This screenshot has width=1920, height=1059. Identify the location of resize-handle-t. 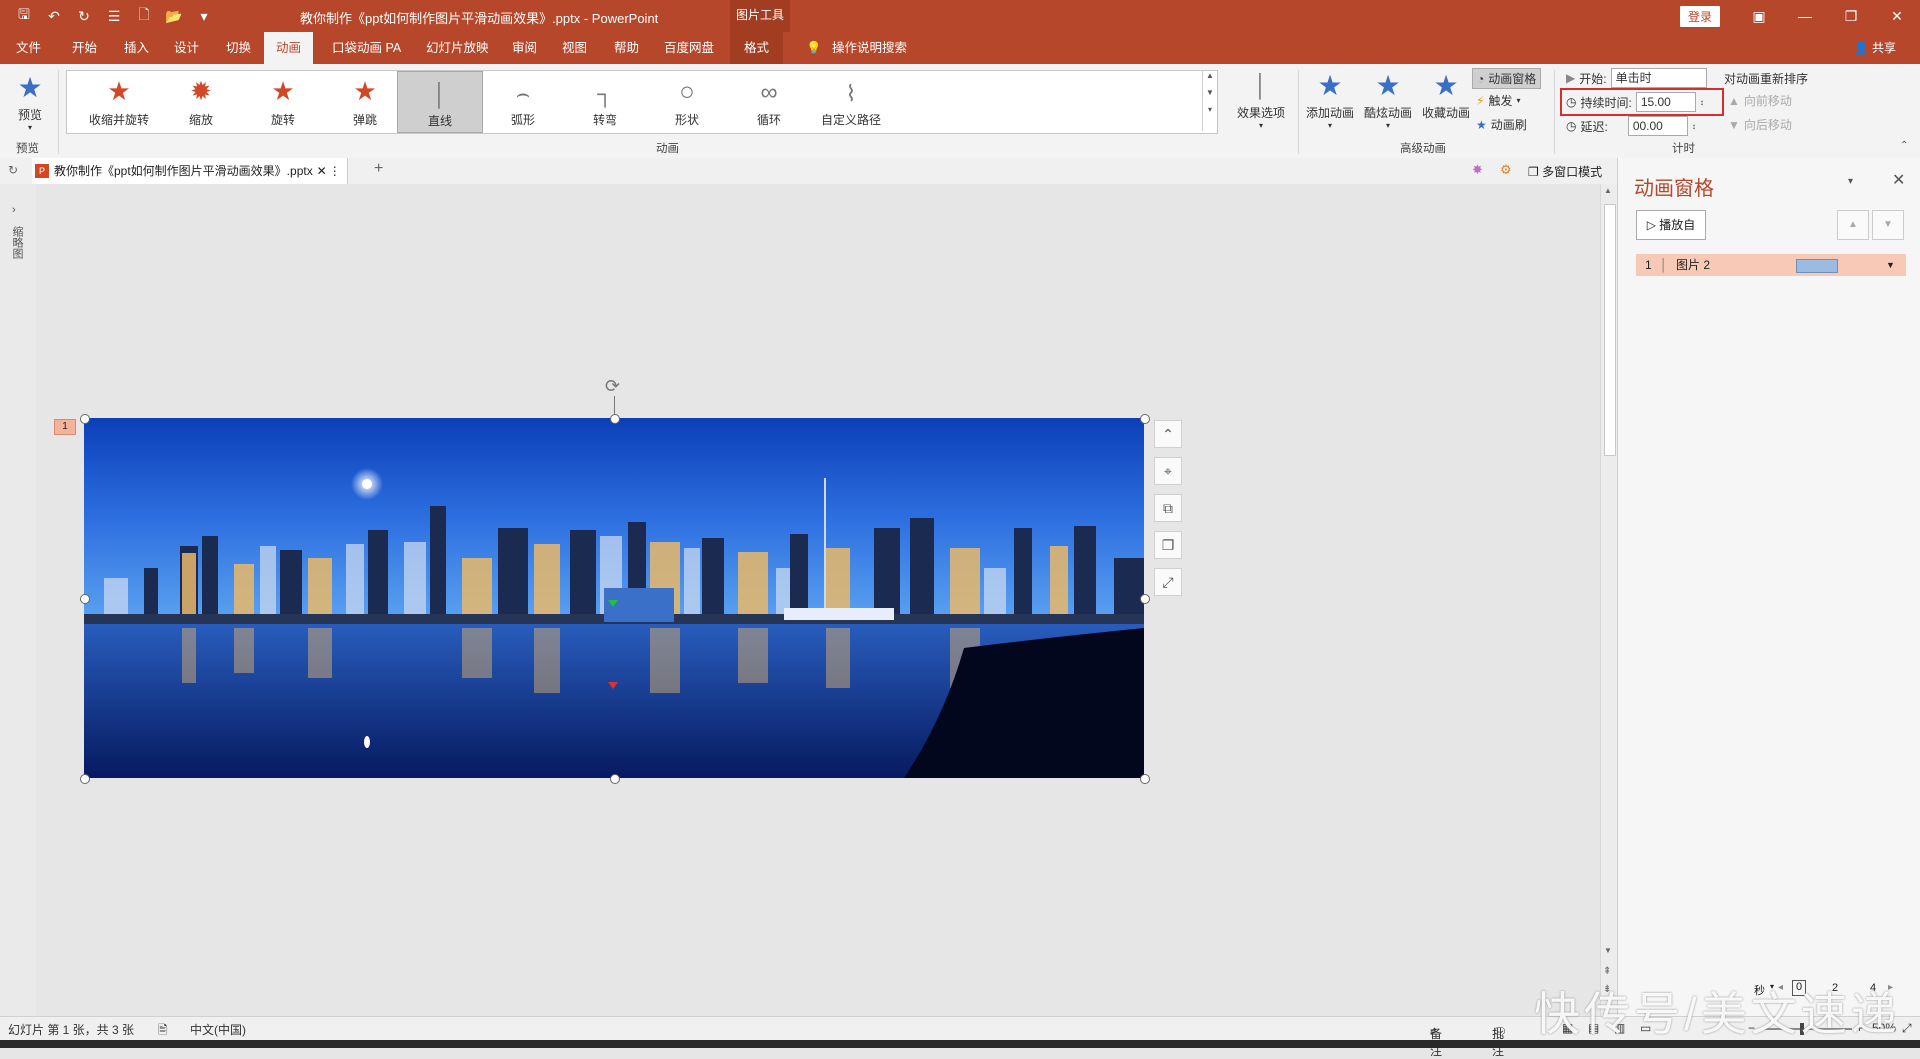
(615, 419).